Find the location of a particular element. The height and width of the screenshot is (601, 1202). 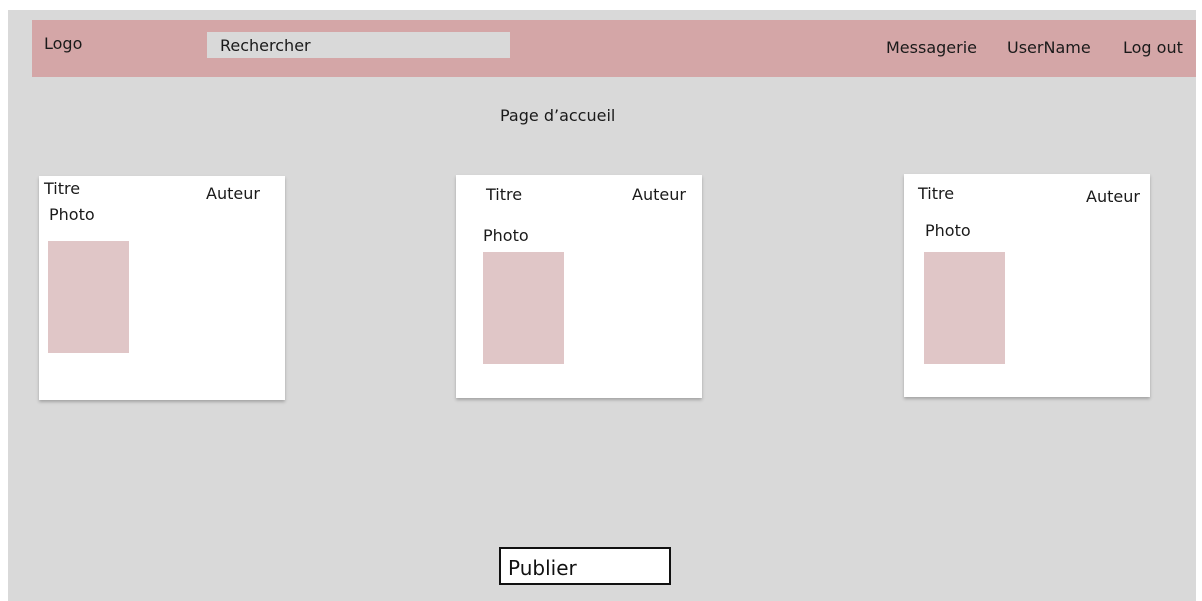

top-header: Logo Messagerie UserName Log out is located at coordinates (614, 48).